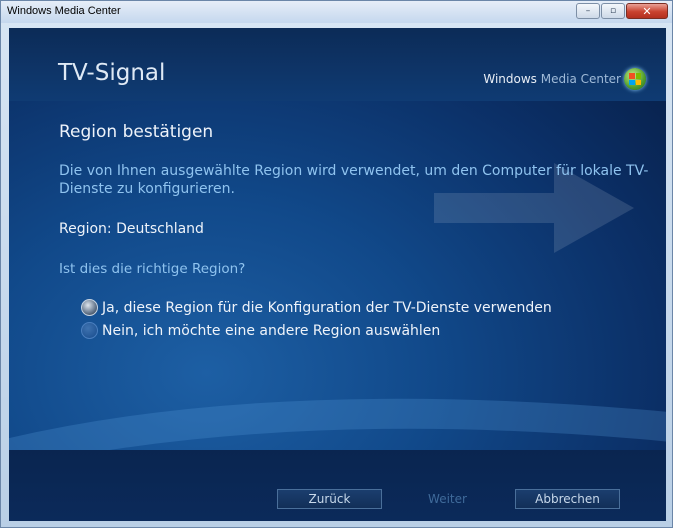 This screenshot has width=673, height=528. Describe the element at coordinates (336, 12) in the screenshot. I see `title-bar: Windows Media Center – ▫ ✕` at that location.